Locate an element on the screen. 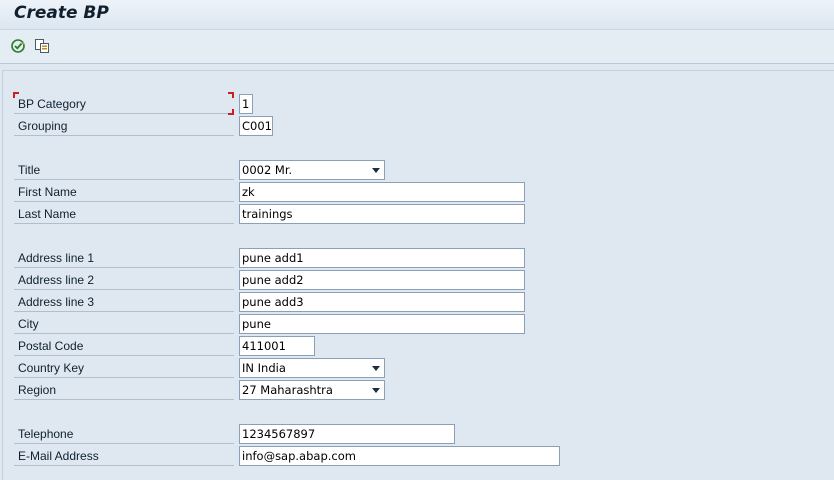 Image resolution: width=834 pixels, height=480 pixels. row-city: City pune is located at coordinates (424, 324).